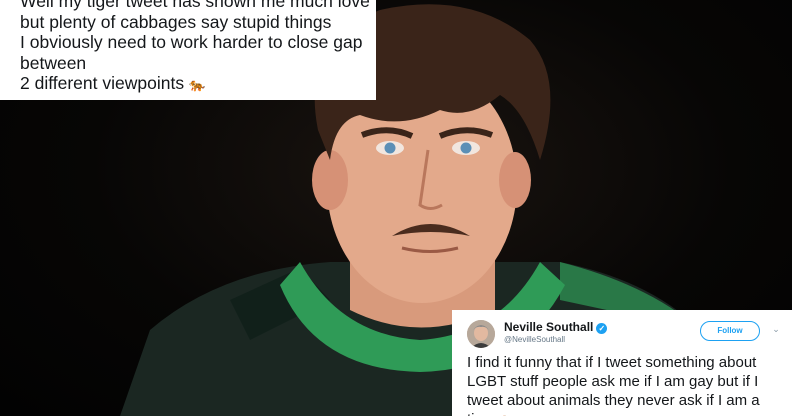  What do you see at coordinates (730, 331) in the screenshot?
I see `follow-button: Follow` at bounding box center [730, 331].